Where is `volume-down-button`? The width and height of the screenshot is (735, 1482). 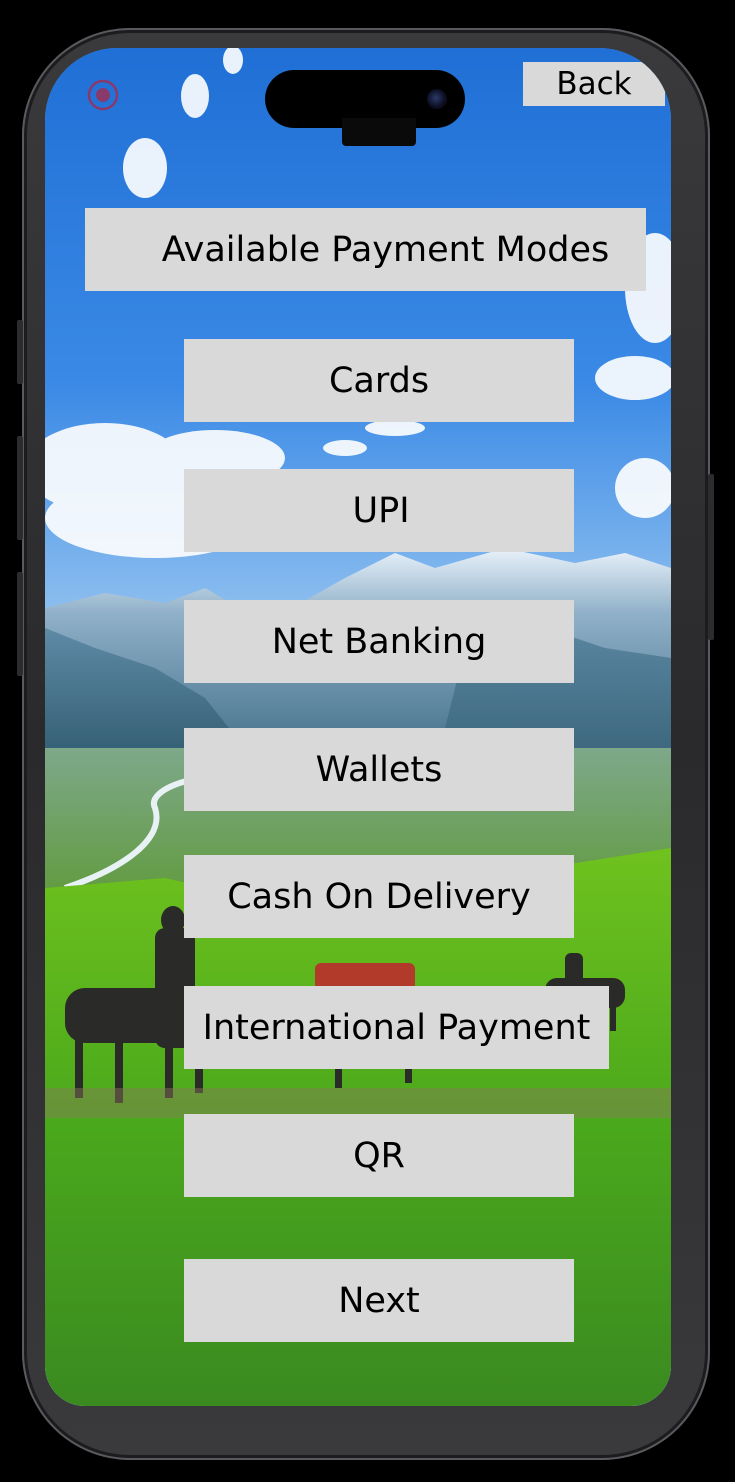
volume-down-button is located at coordinates (20, 624).